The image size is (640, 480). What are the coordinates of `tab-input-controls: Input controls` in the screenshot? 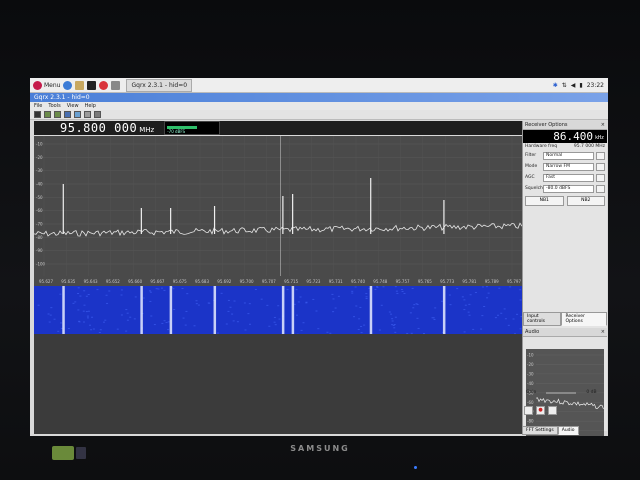 It's located at (542, 319).